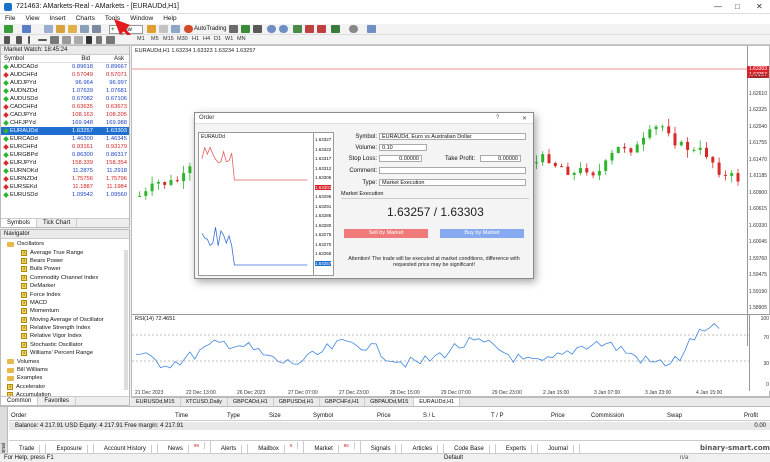 The image size is (770, 462). What do you see at coordinates (8, 29) in the screenshot?
I see `new-chart-icon` at bounding box center [8, 29].